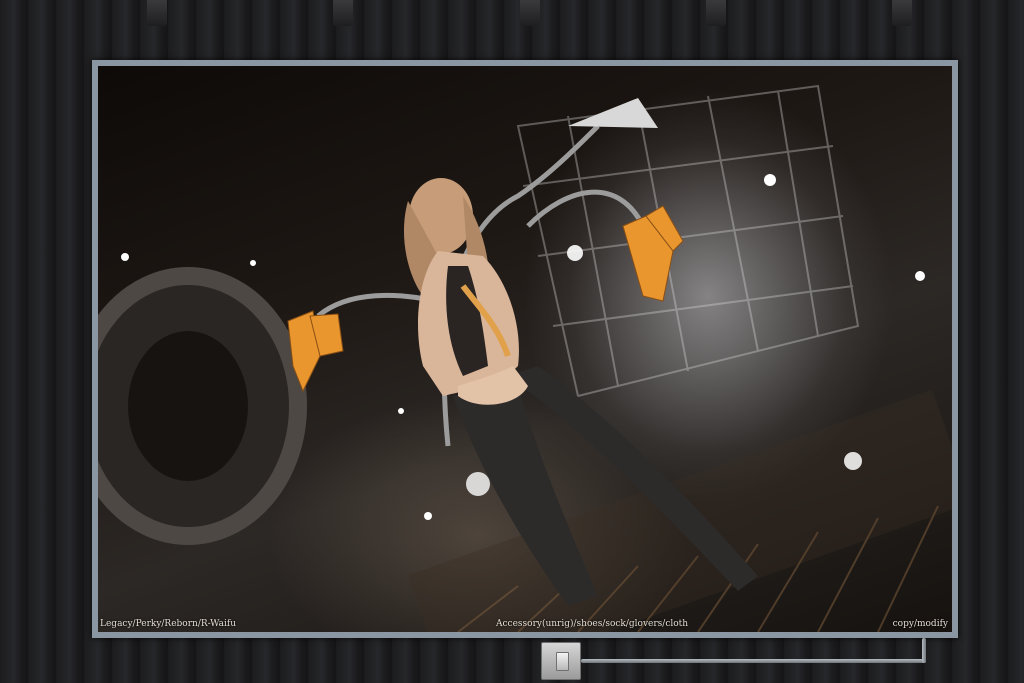  I want to click on round-hatch, so click(202, 406).